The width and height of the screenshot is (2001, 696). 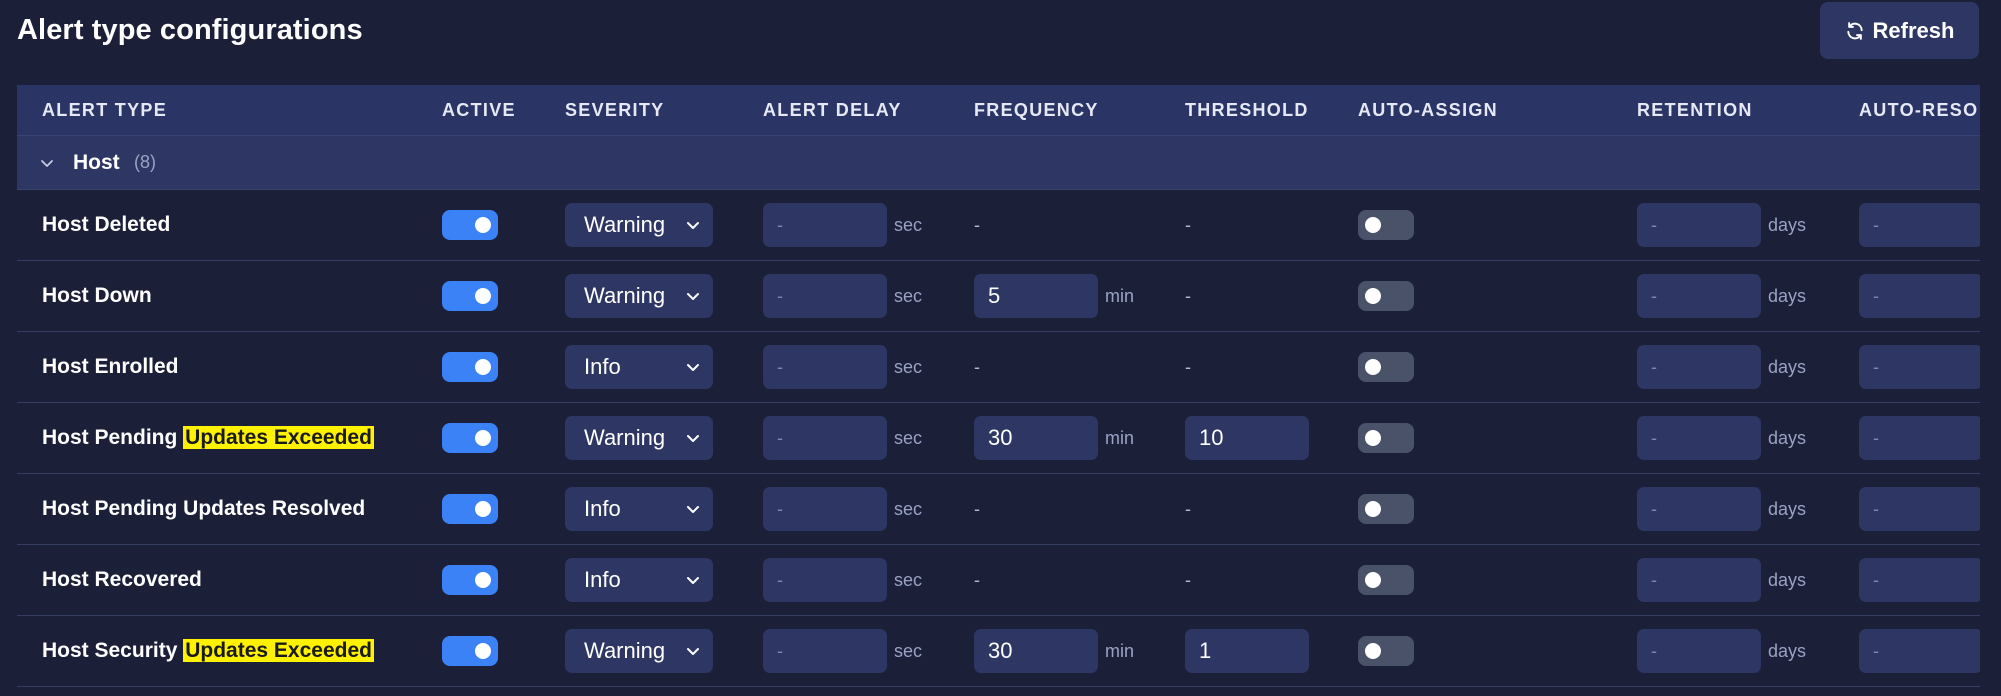 I want to click on refresh-icon, so click(x=1854, y=30).